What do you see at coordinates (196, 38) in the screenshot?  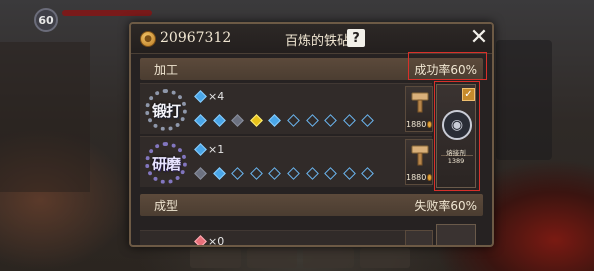 I see `coin-amount: 20967312` at bounding box center [196, 38].